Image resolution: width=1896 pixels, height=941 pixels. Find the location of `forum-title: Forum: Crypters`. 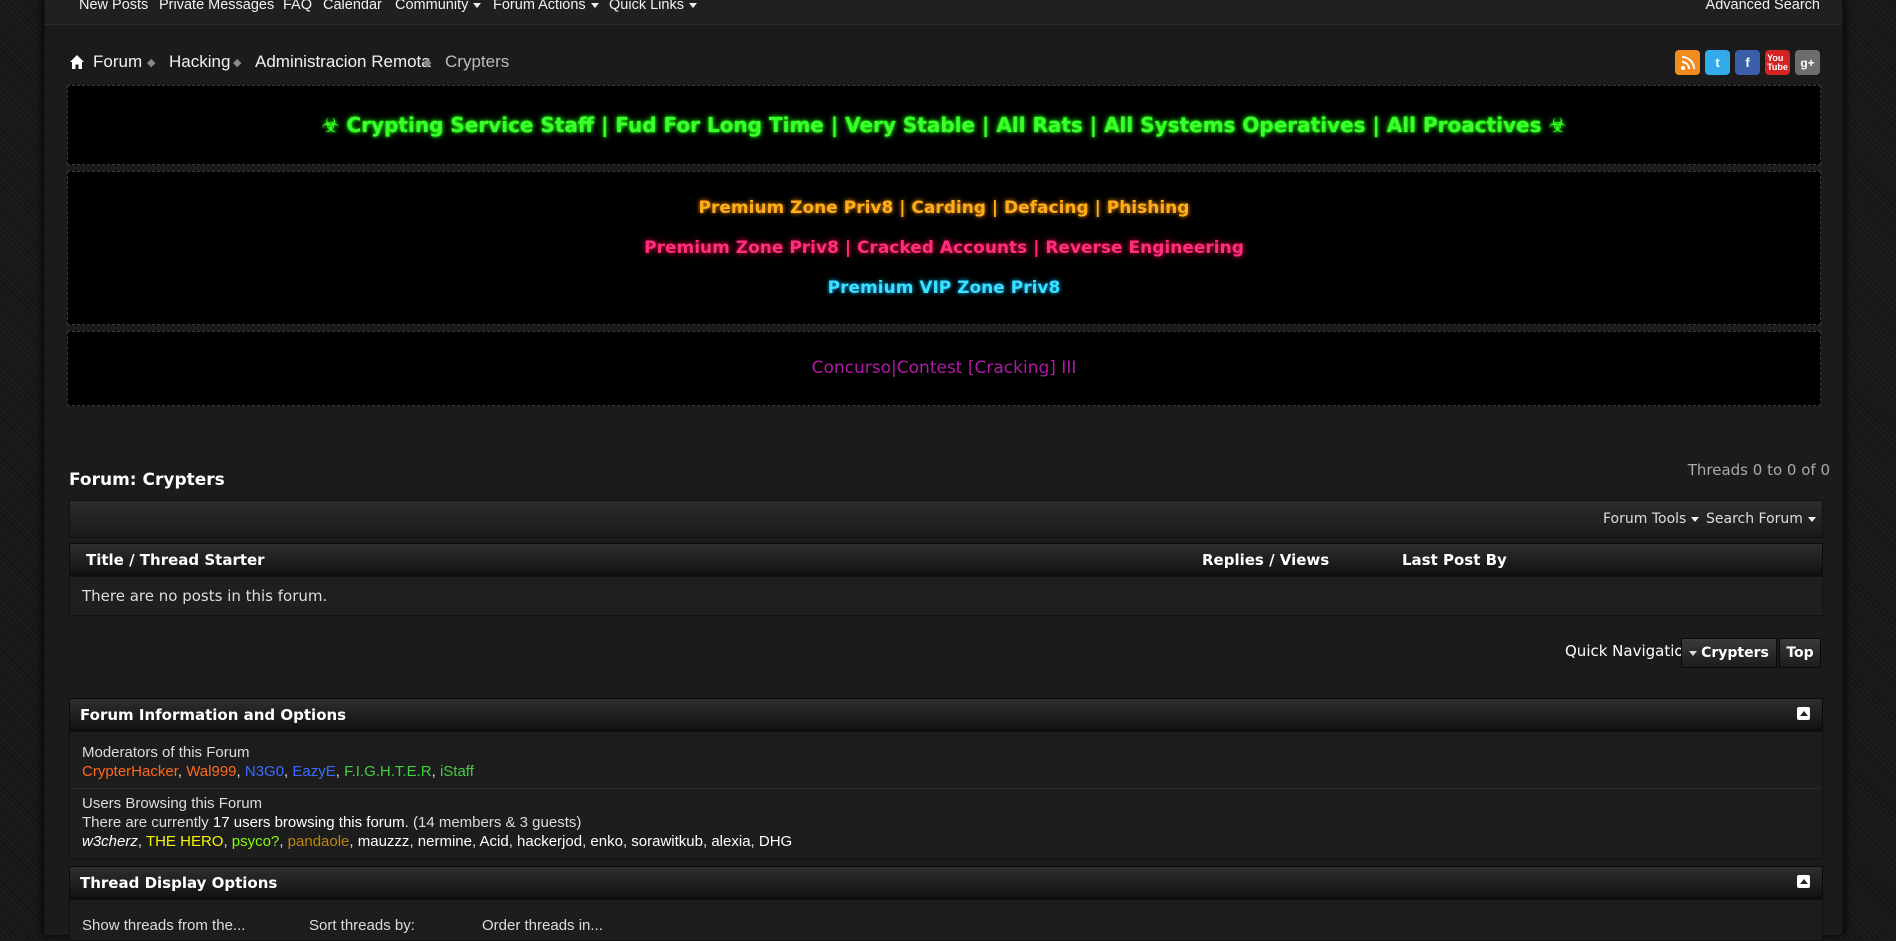

forum-title: Forum: Crypters is located at coordinates (147, 480).